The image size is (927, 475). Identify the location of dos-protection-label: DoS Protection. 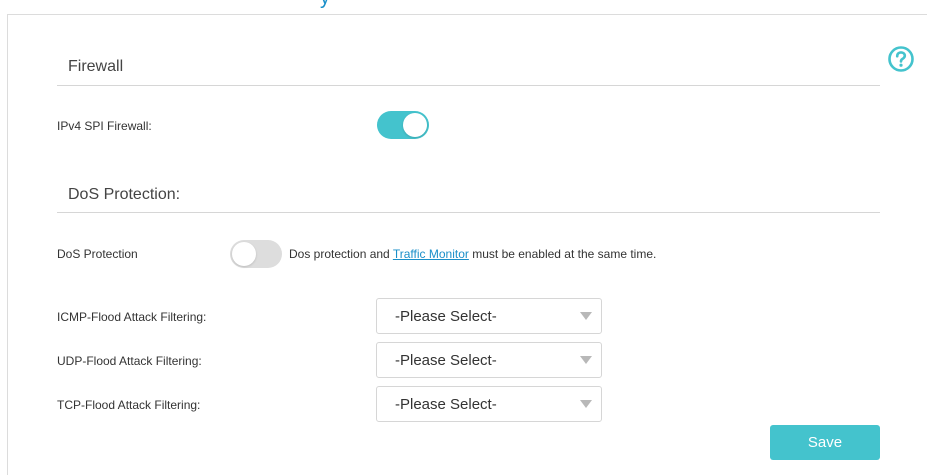
(97, 254).